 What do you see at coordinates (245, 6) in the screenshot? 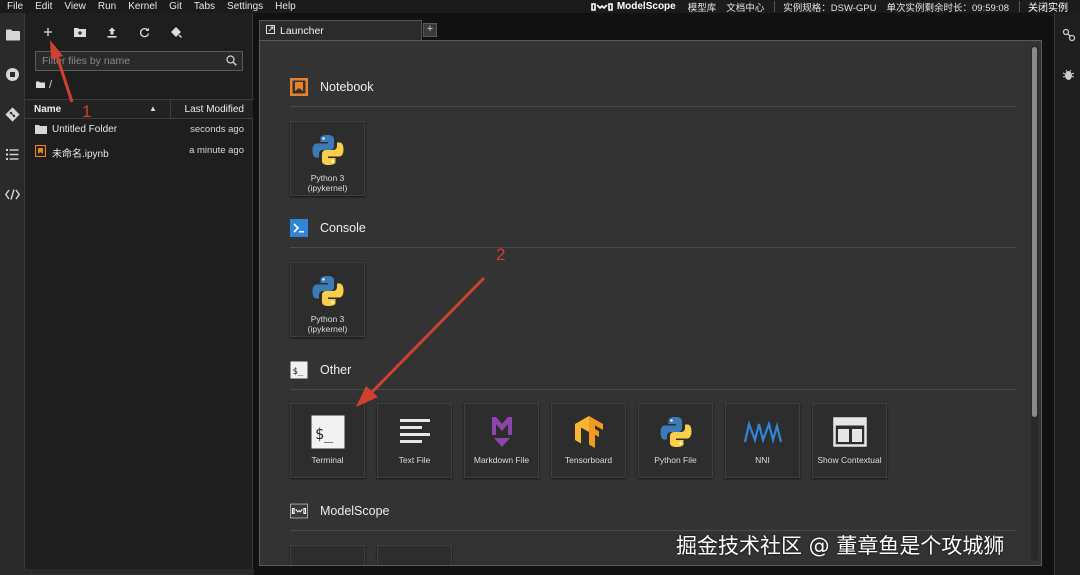
I see `menu-settings: Settings` at bounding box center [245, 6].